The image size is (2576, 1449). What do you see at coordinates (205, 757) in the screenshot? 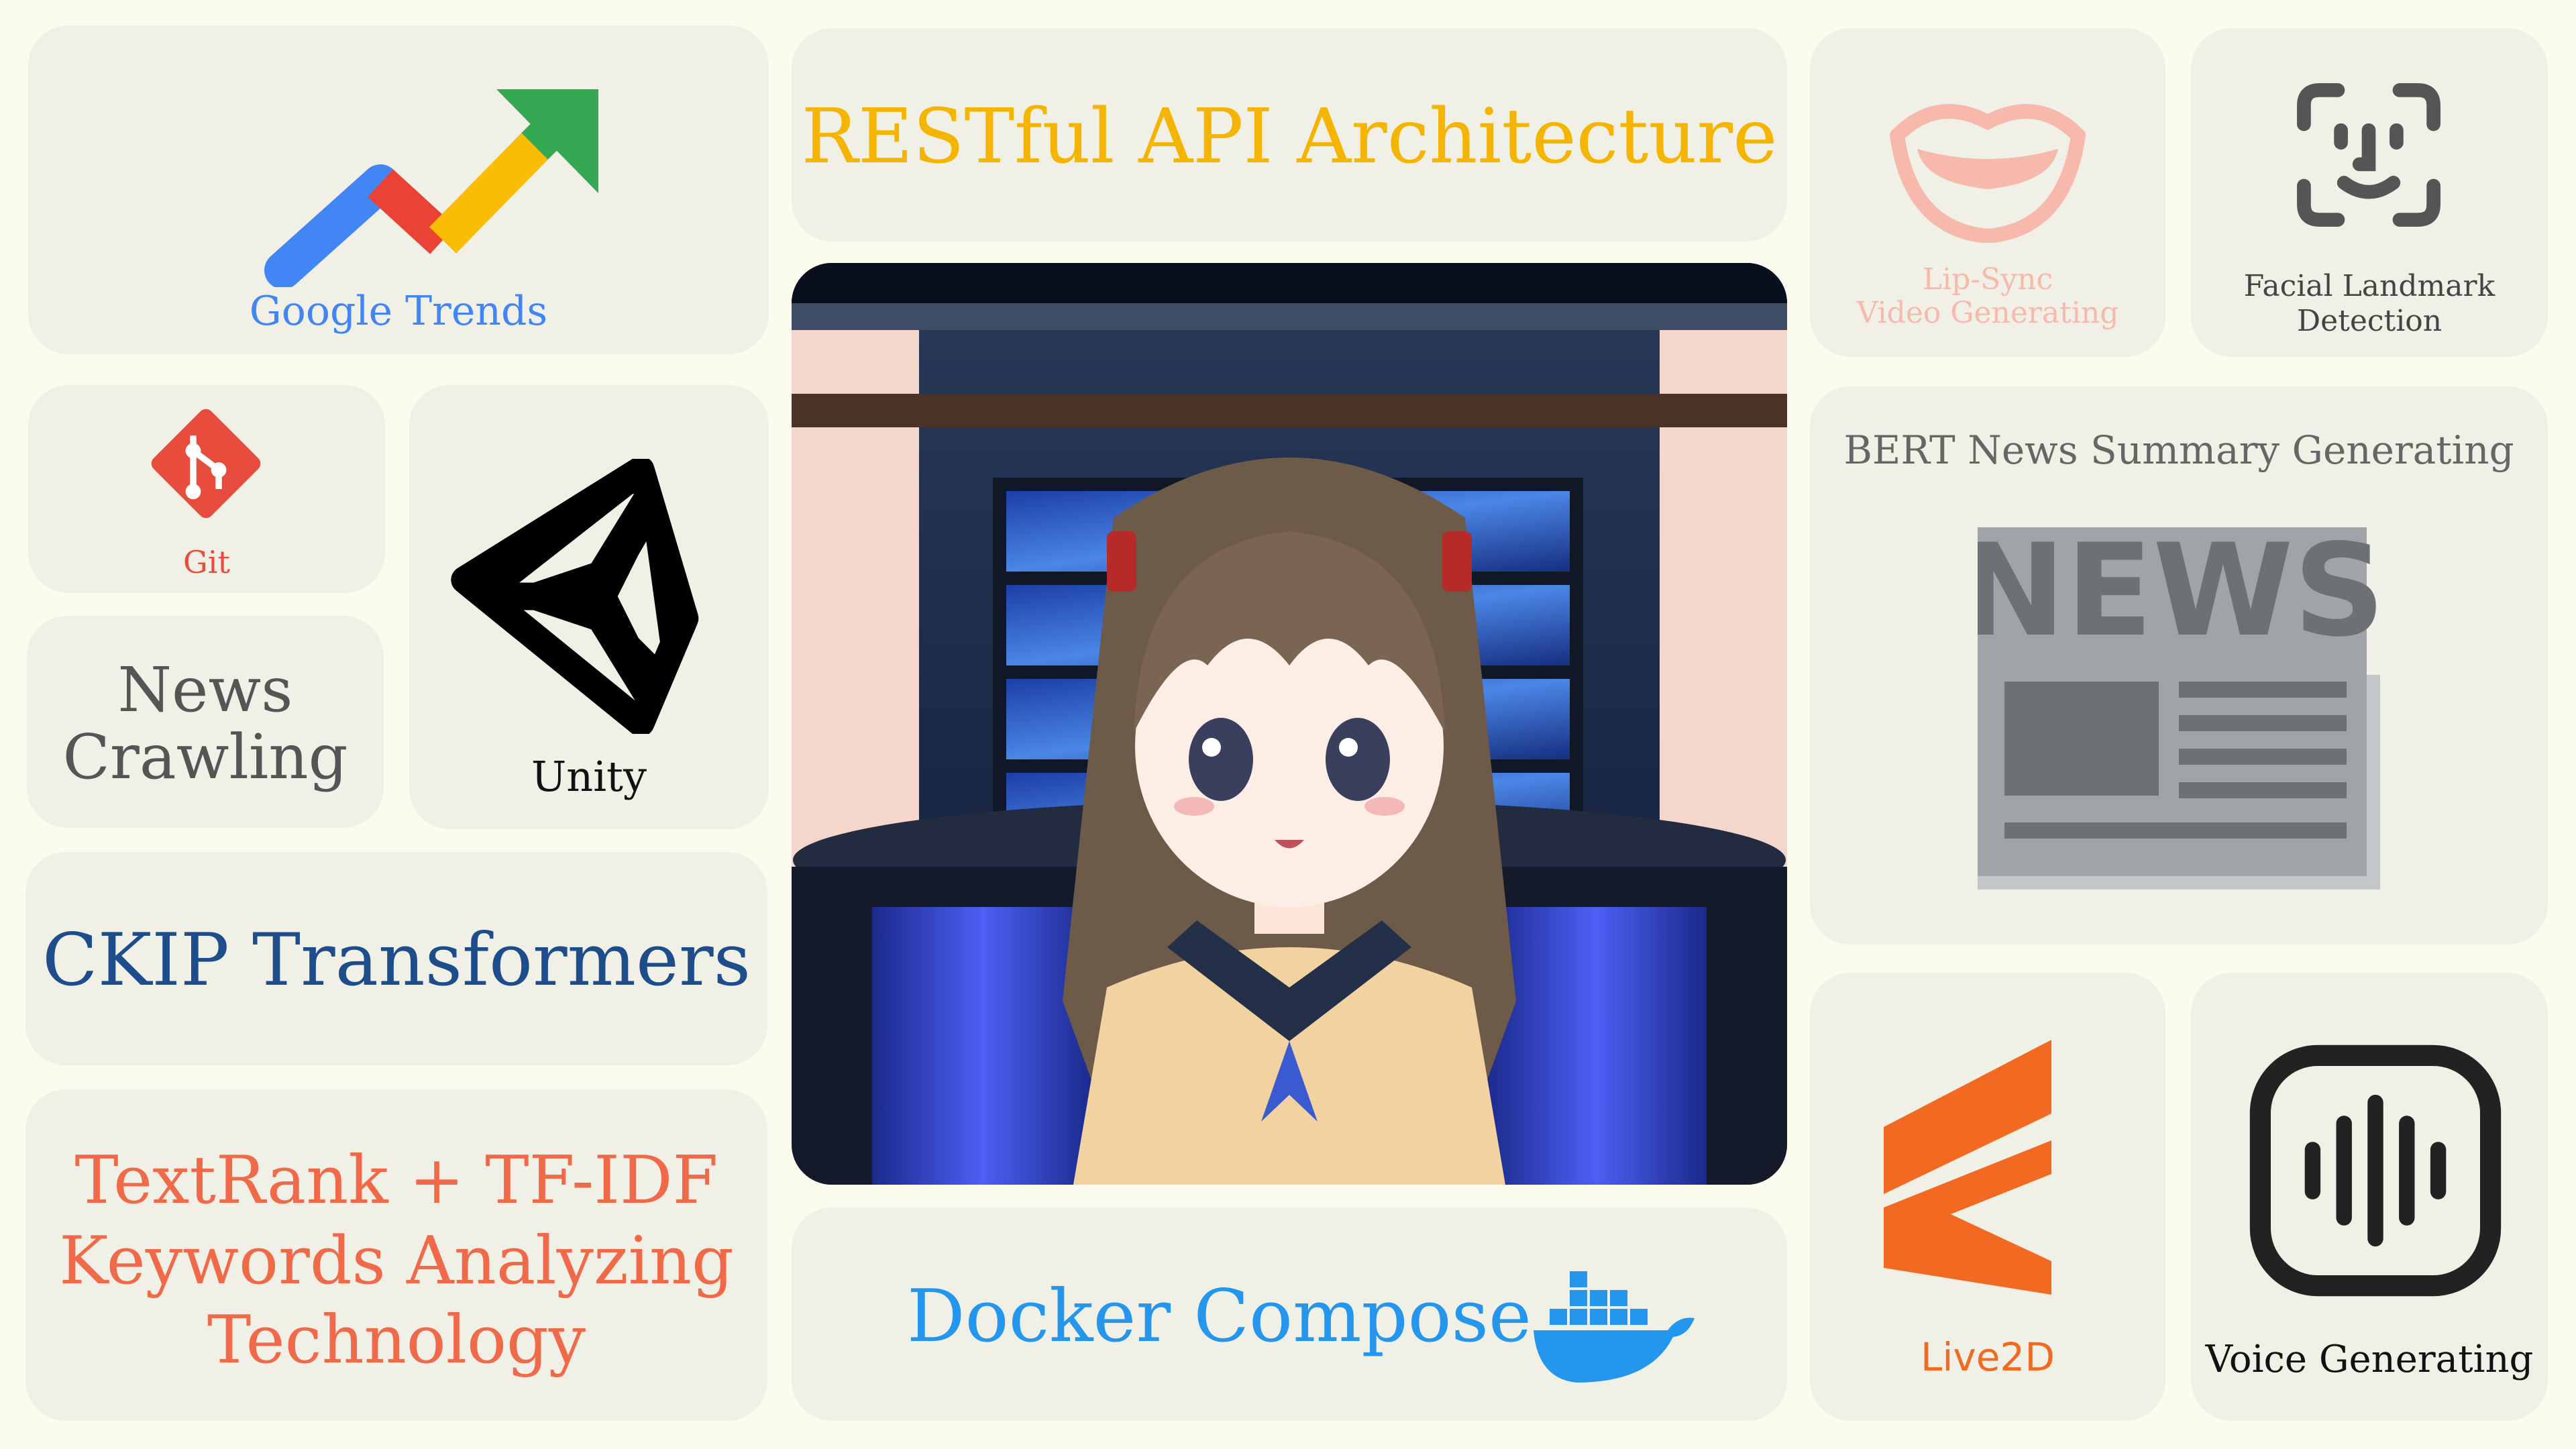
I see `news-crawling-line2: Crawling` at bounding box center [205, 757].